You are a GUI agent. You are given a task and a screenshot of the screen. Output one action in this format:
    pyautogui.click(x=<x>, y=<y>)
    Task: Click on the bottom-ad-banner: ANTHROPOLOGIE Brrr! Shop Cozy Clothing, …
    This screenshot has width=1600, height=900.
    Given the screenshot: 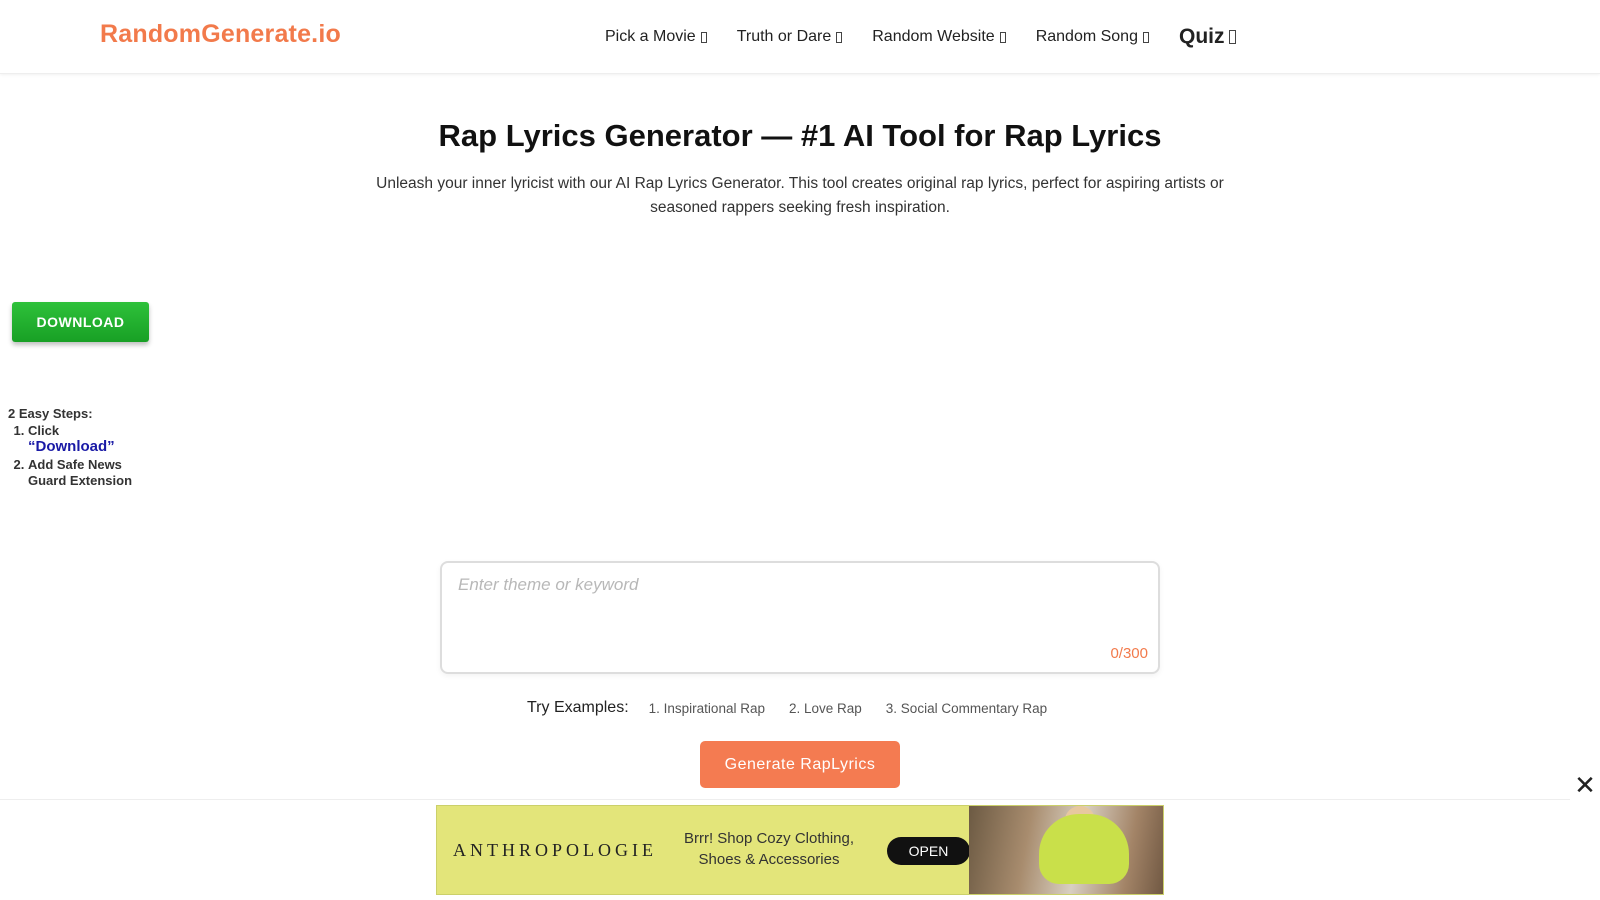 What is the action you would take?
    pyautogui.click(x=800, y=850)
    